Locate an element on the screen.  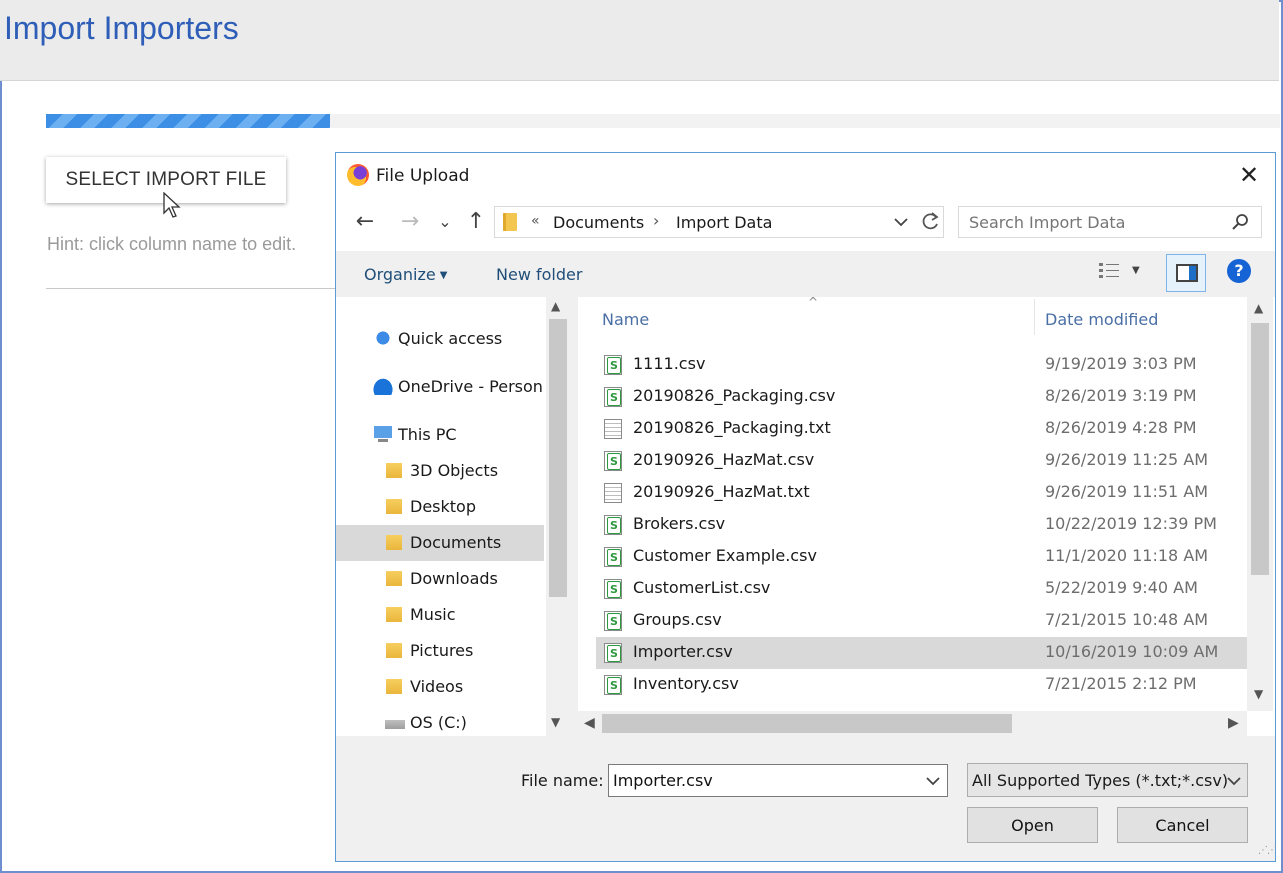
close-button: ✕ is located at coordinates (1249, 175).